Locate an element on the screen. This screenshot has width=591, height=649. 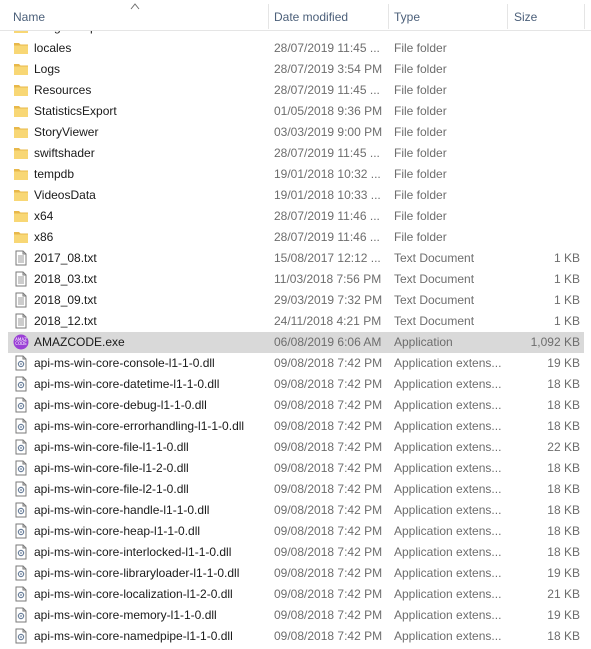
file-size: 1,092 KB is located at coordinates (555, 342).